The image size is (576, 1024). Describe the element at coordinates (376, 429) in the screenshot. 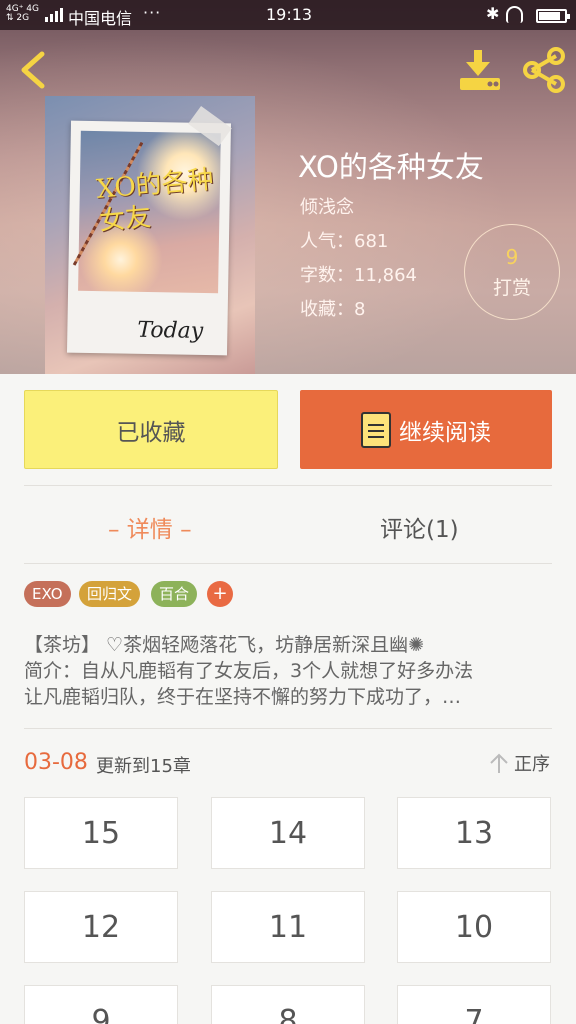

I see `book-icon` at that location.